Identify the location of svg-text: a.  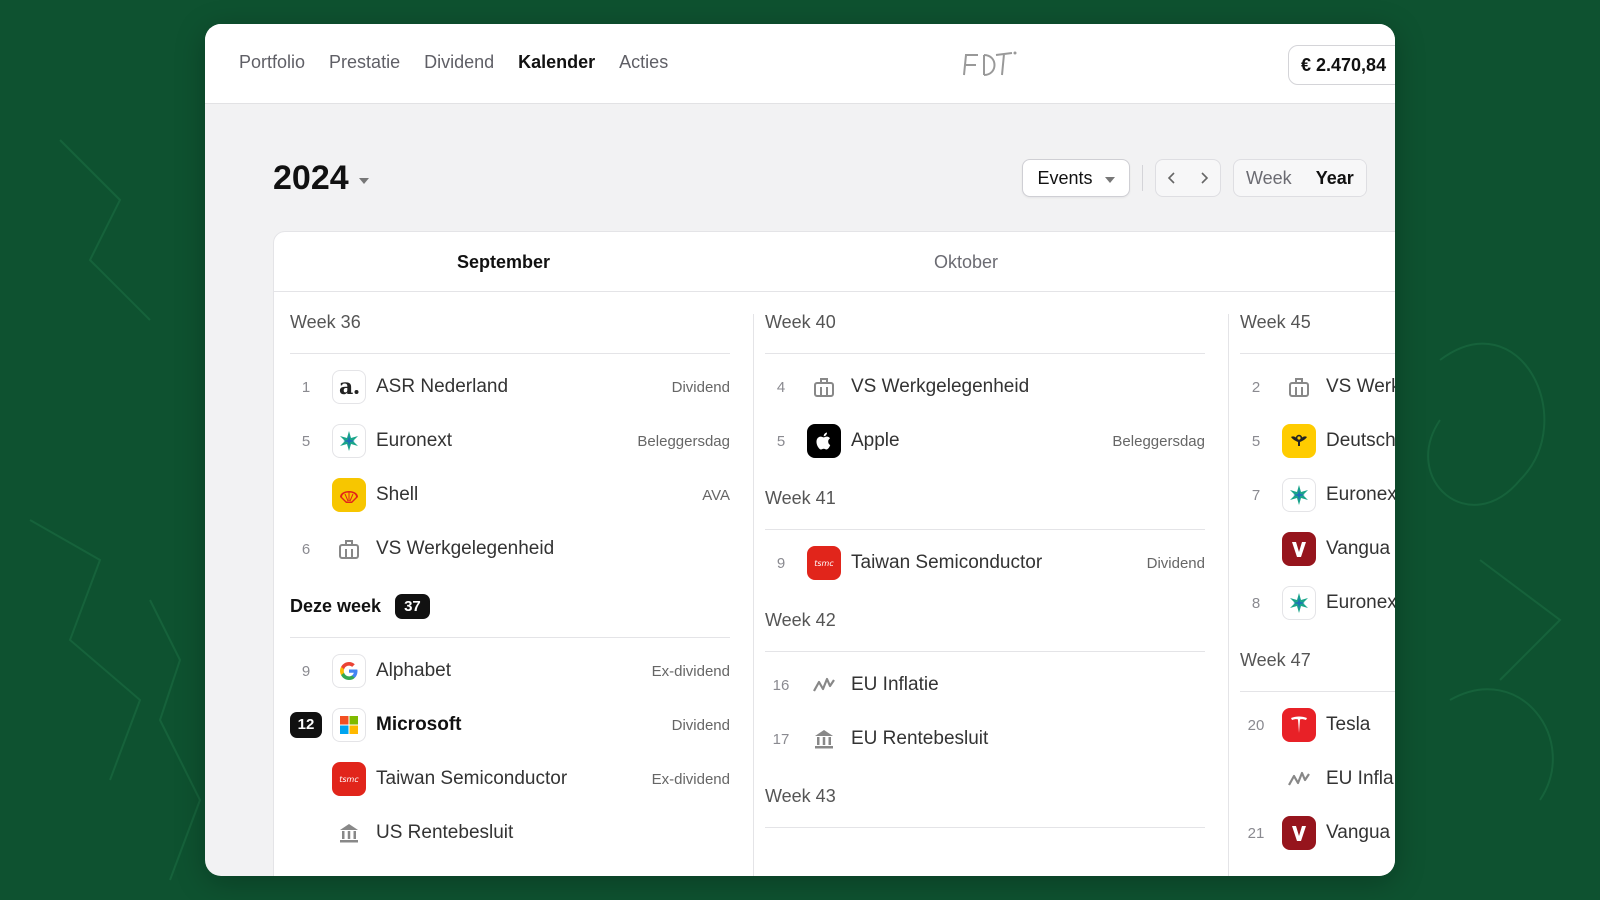
(346, 387).